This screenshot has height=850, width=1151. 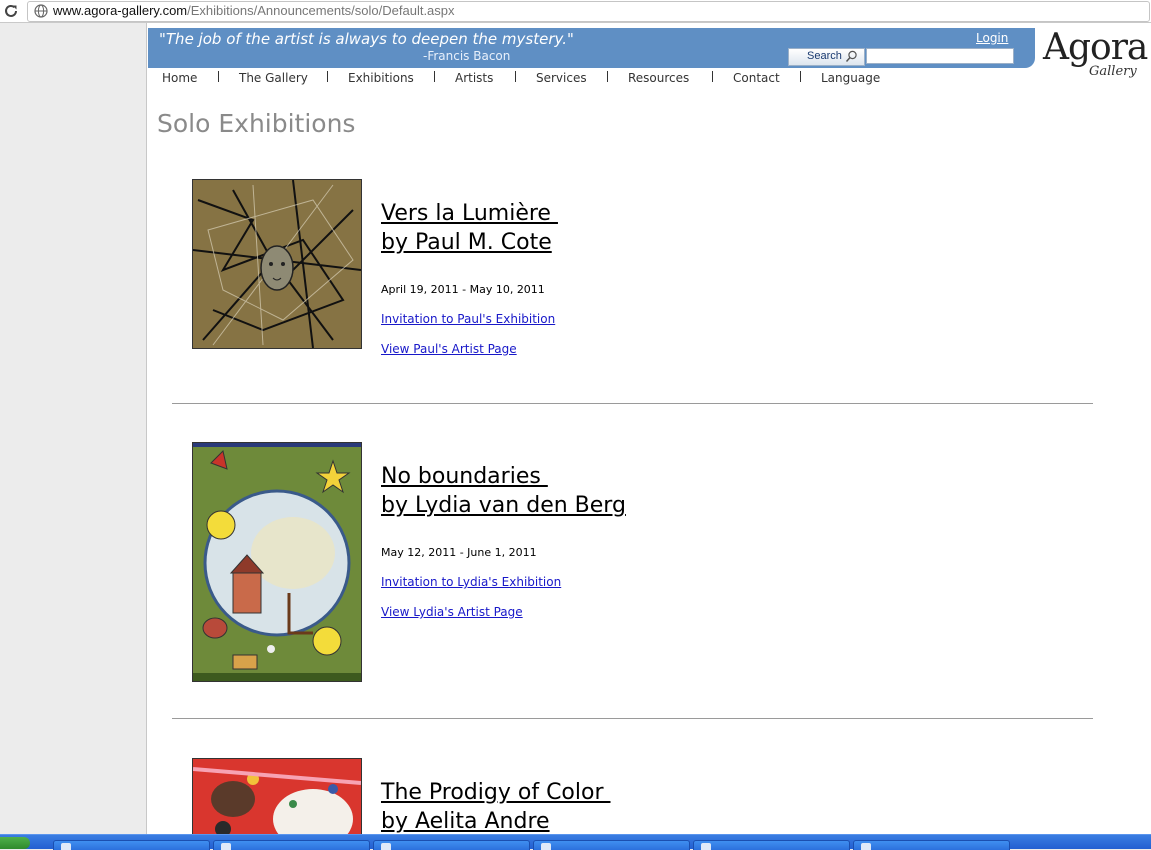 I want to click on taskbar, so click(x=575, y=842).